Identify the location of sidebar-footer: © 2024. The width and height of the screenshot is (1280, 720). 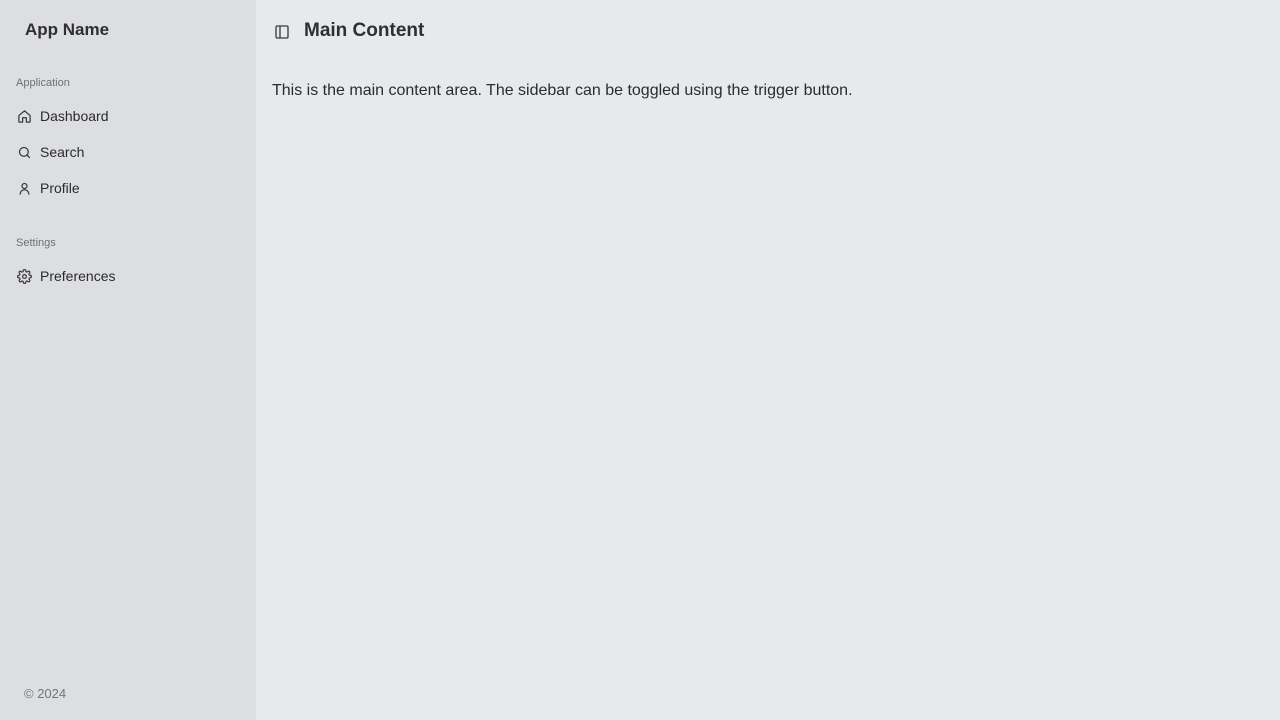
(45, 693).